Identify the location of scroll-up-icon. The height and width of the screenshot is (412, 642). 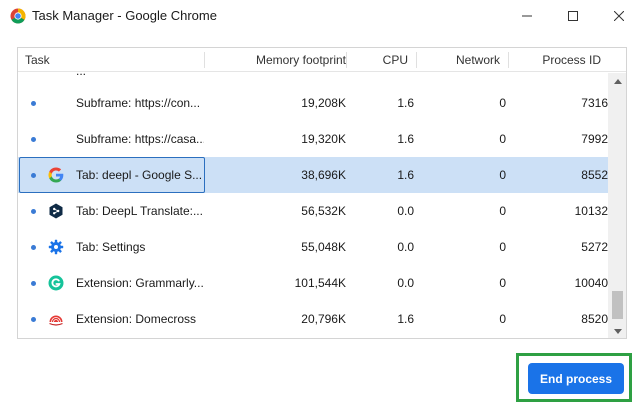
(617, 81).